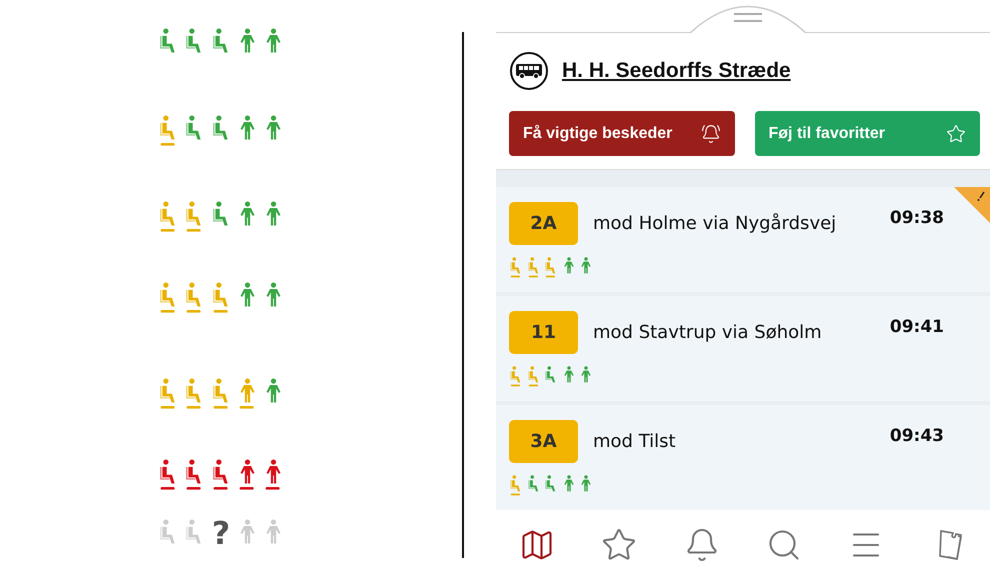  Describe the element at coordinates (743, 239) in the screenshot. I see `departure-card: 2A mod Holme via Nygårdsvej 09:38` at that location.